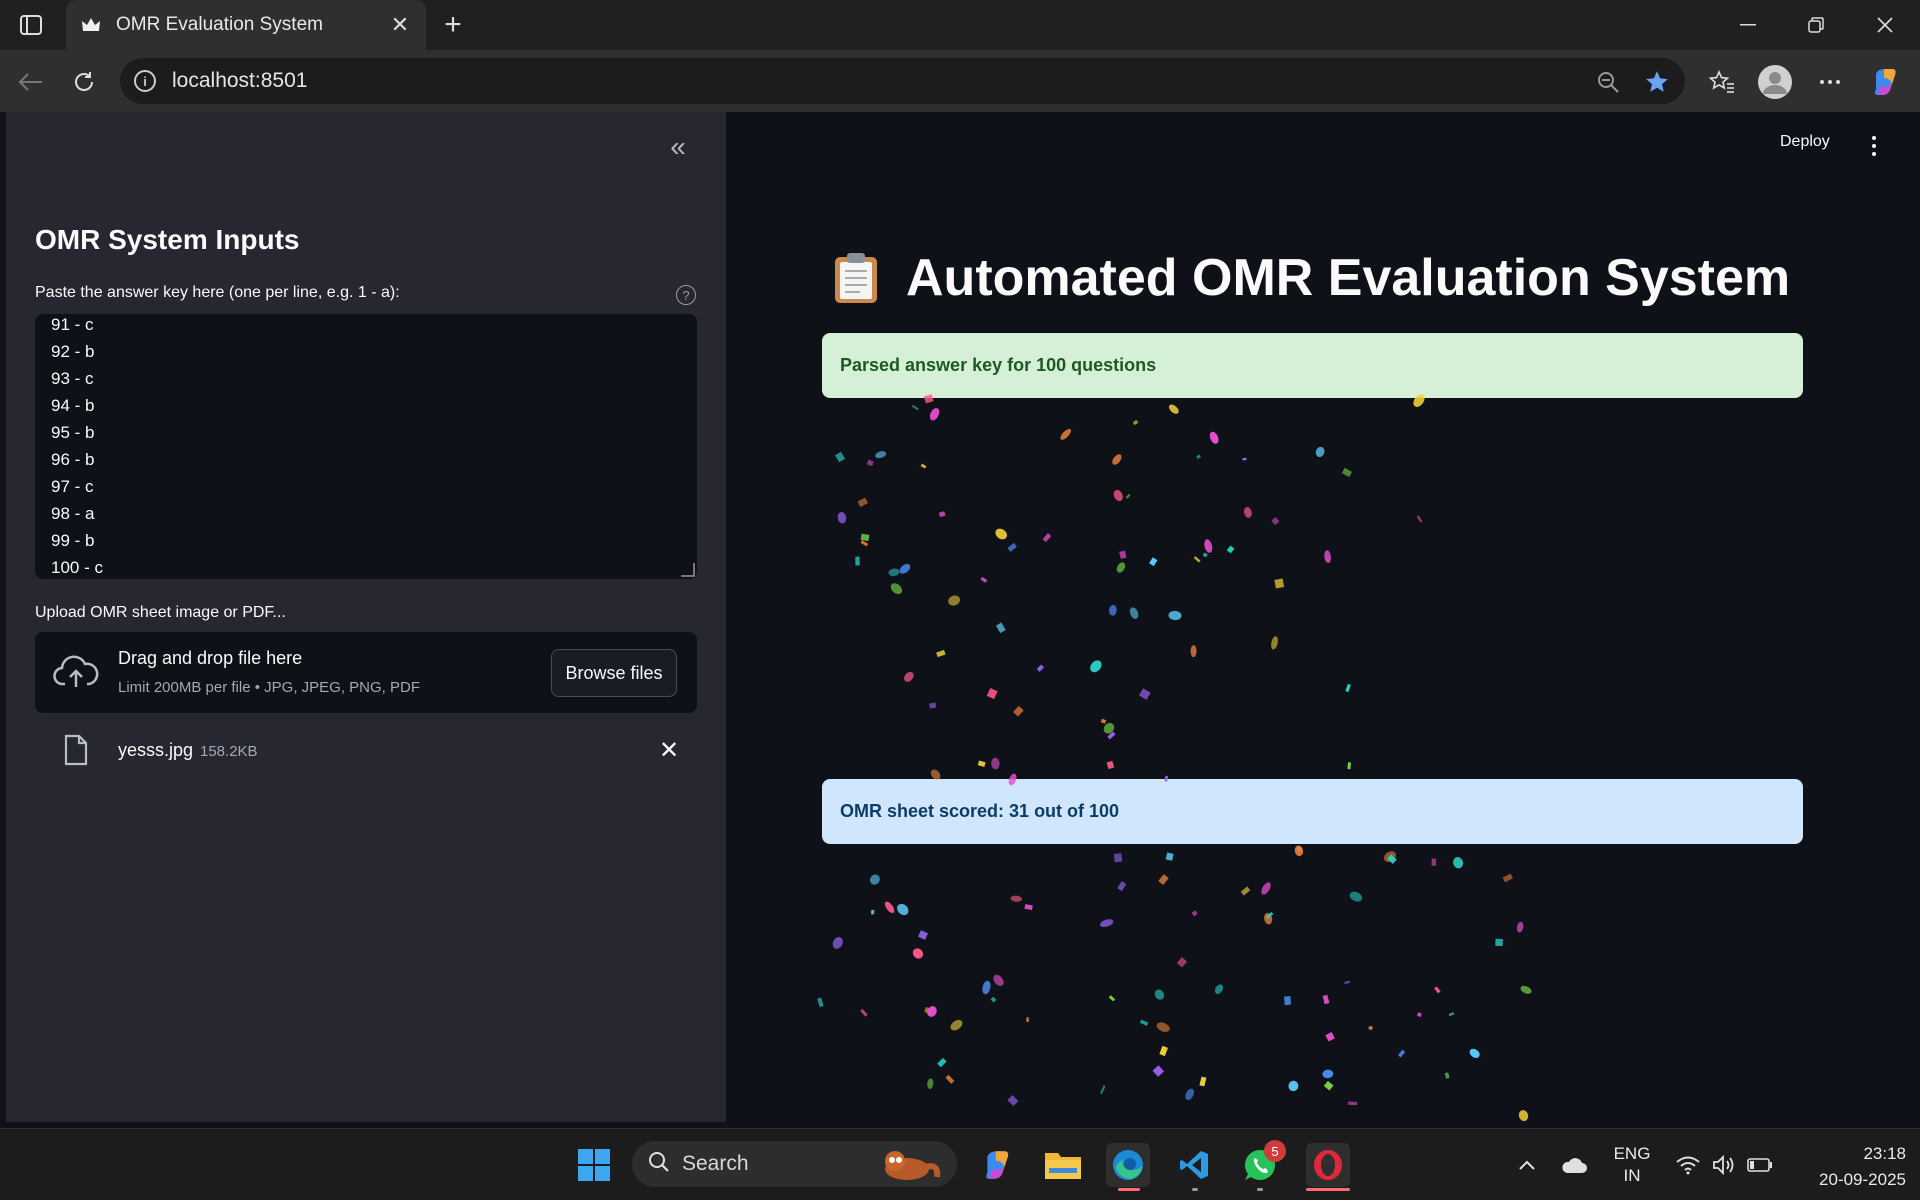 The image size is (1920, 1200). What do you see at coordinates (91, 25) in the screenshot?
I see `streamlit-crown-icon` at bounding box center [91, 25].